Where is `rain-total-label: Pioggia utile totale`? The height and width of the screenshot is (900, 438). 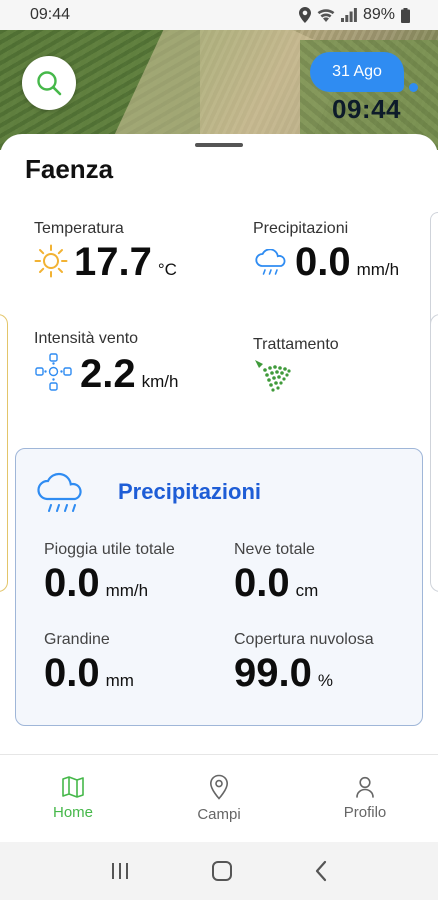
rain-total-label: Pioggia utile totale is located at coordinates (109, 549).